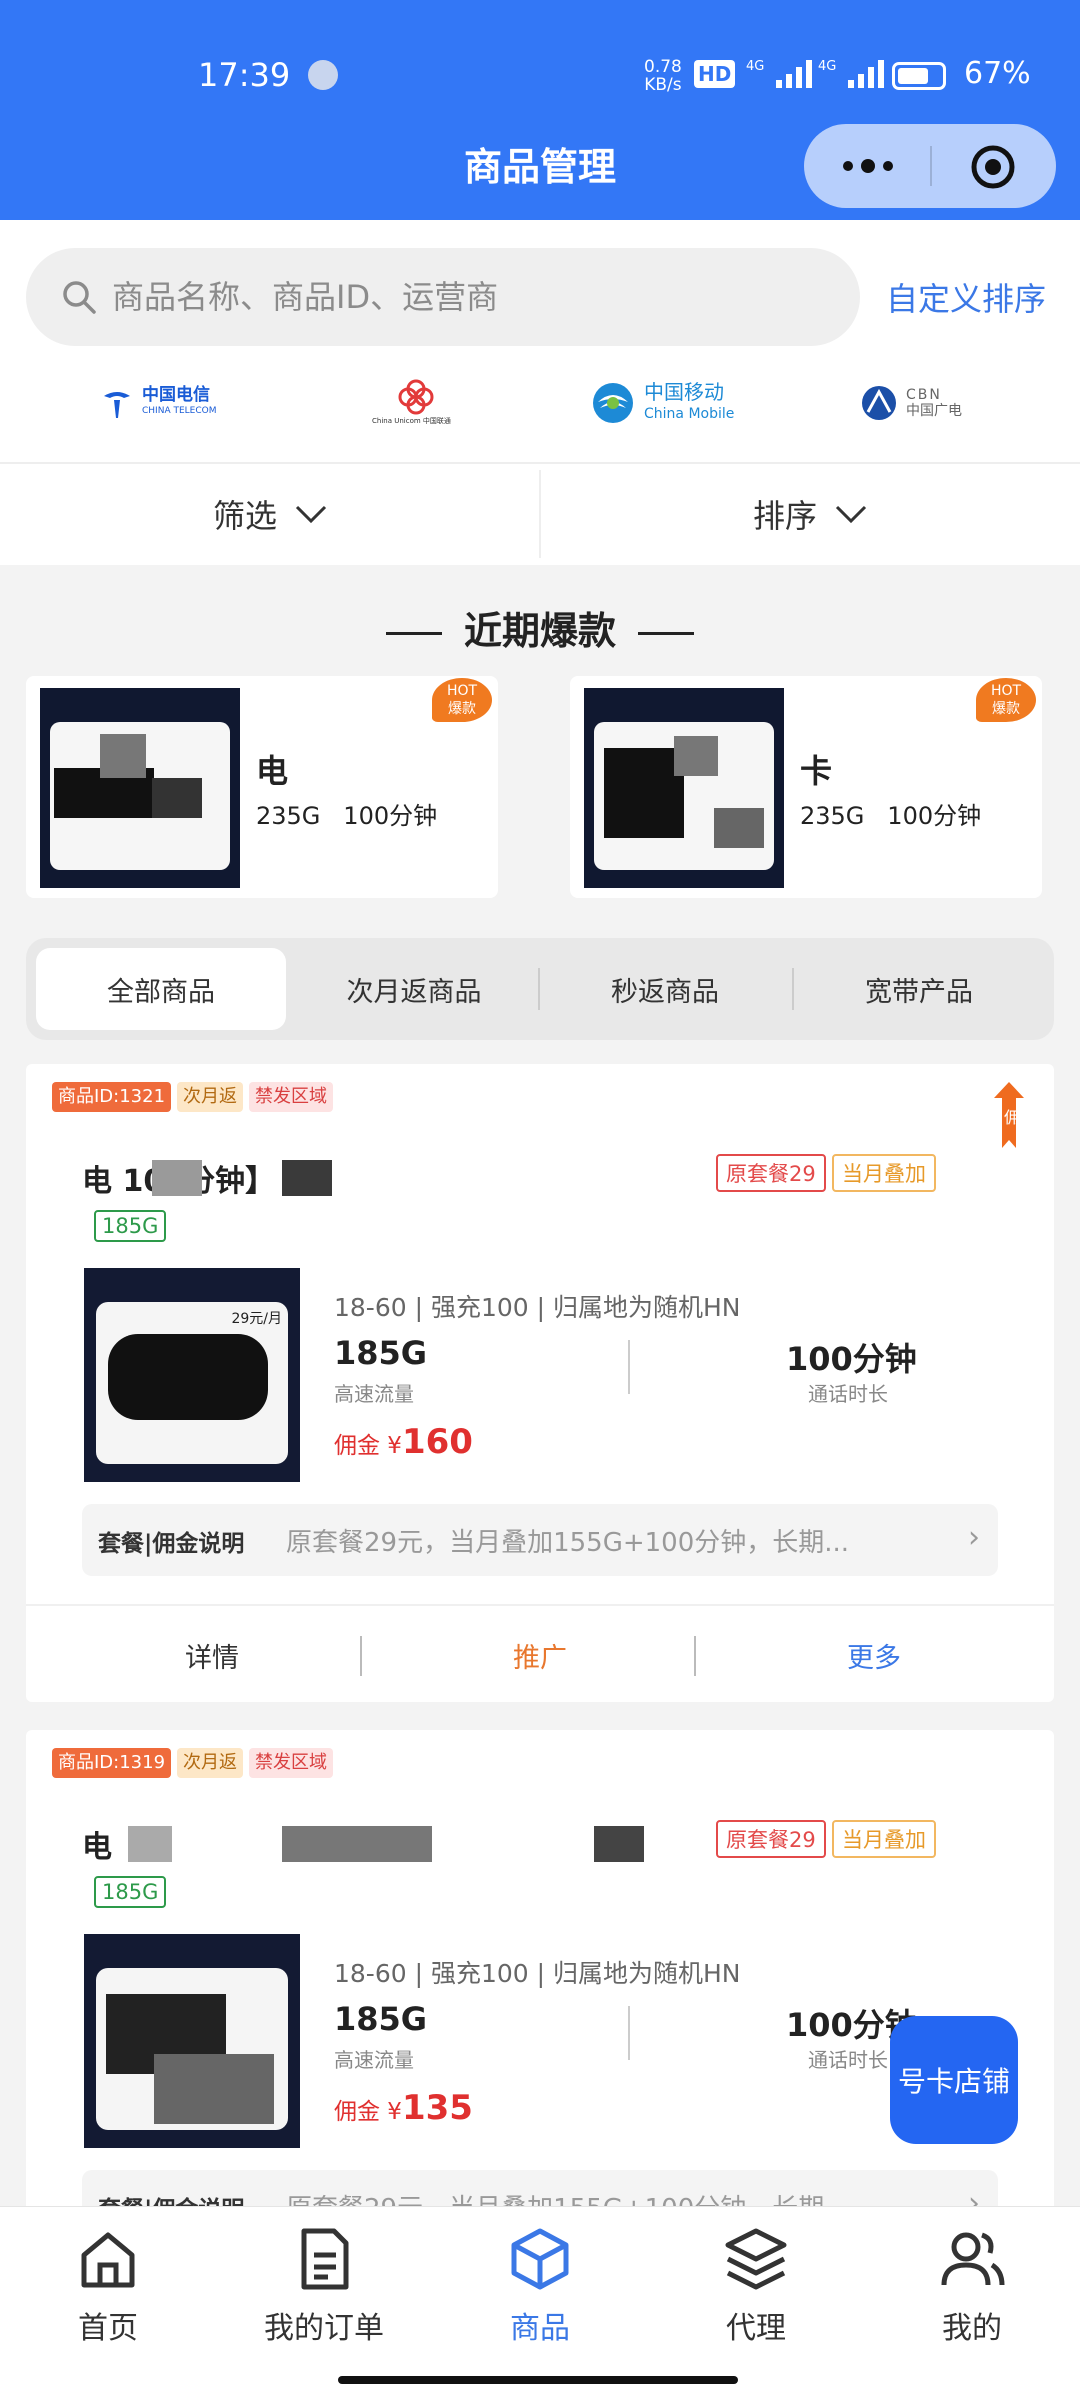  I want to click on telecom-sub: CHINA TELECOM, so click(179, 411).